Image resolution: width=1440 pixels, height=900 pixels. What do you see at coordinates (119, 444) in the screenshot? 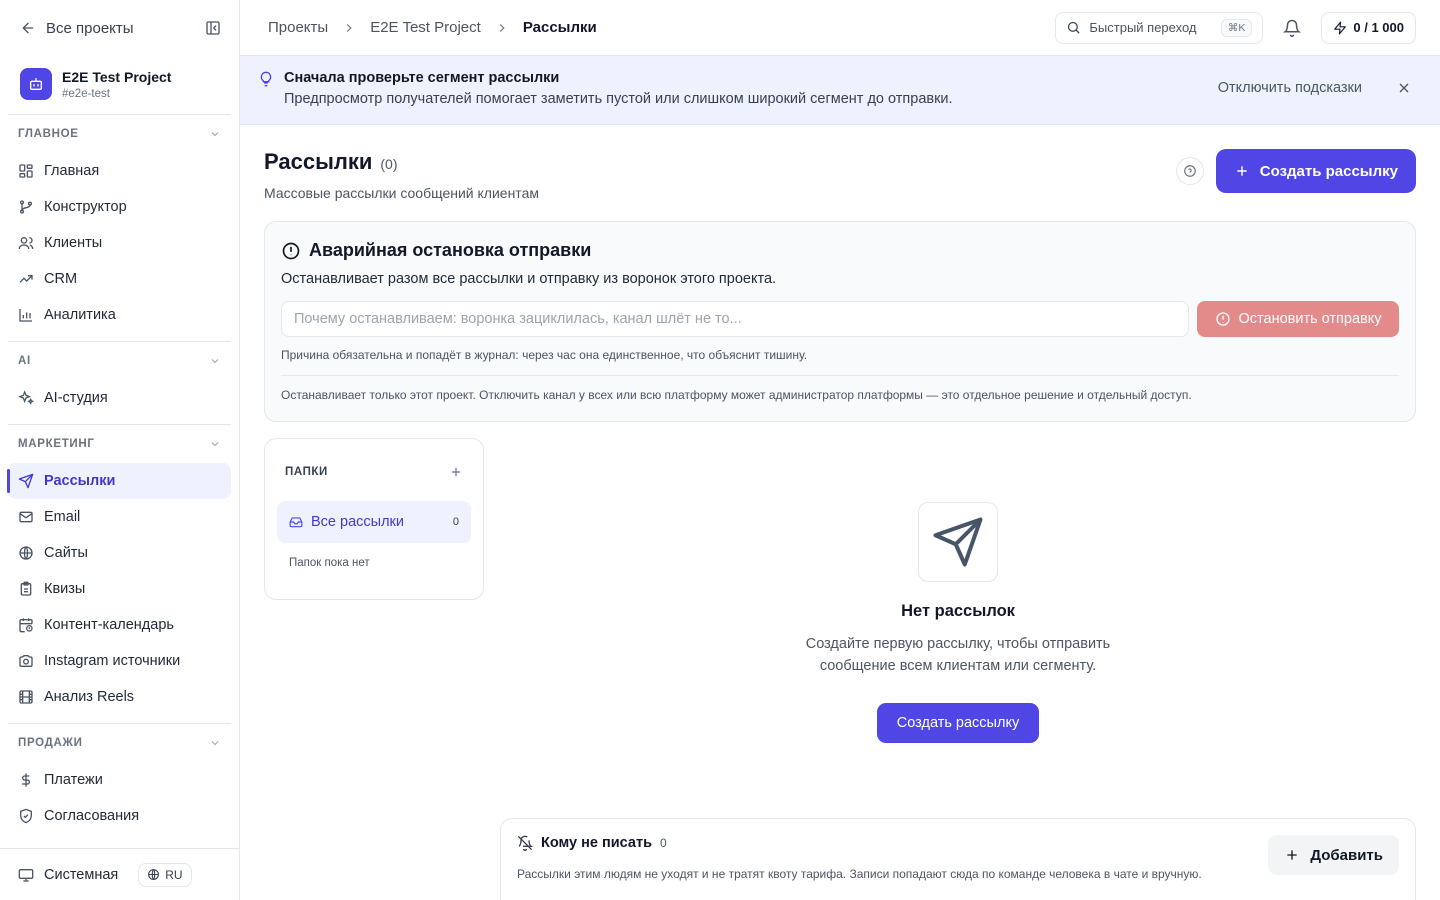
I see `section-header-marketing: Маркетинг` at bounding box center [119, 444].